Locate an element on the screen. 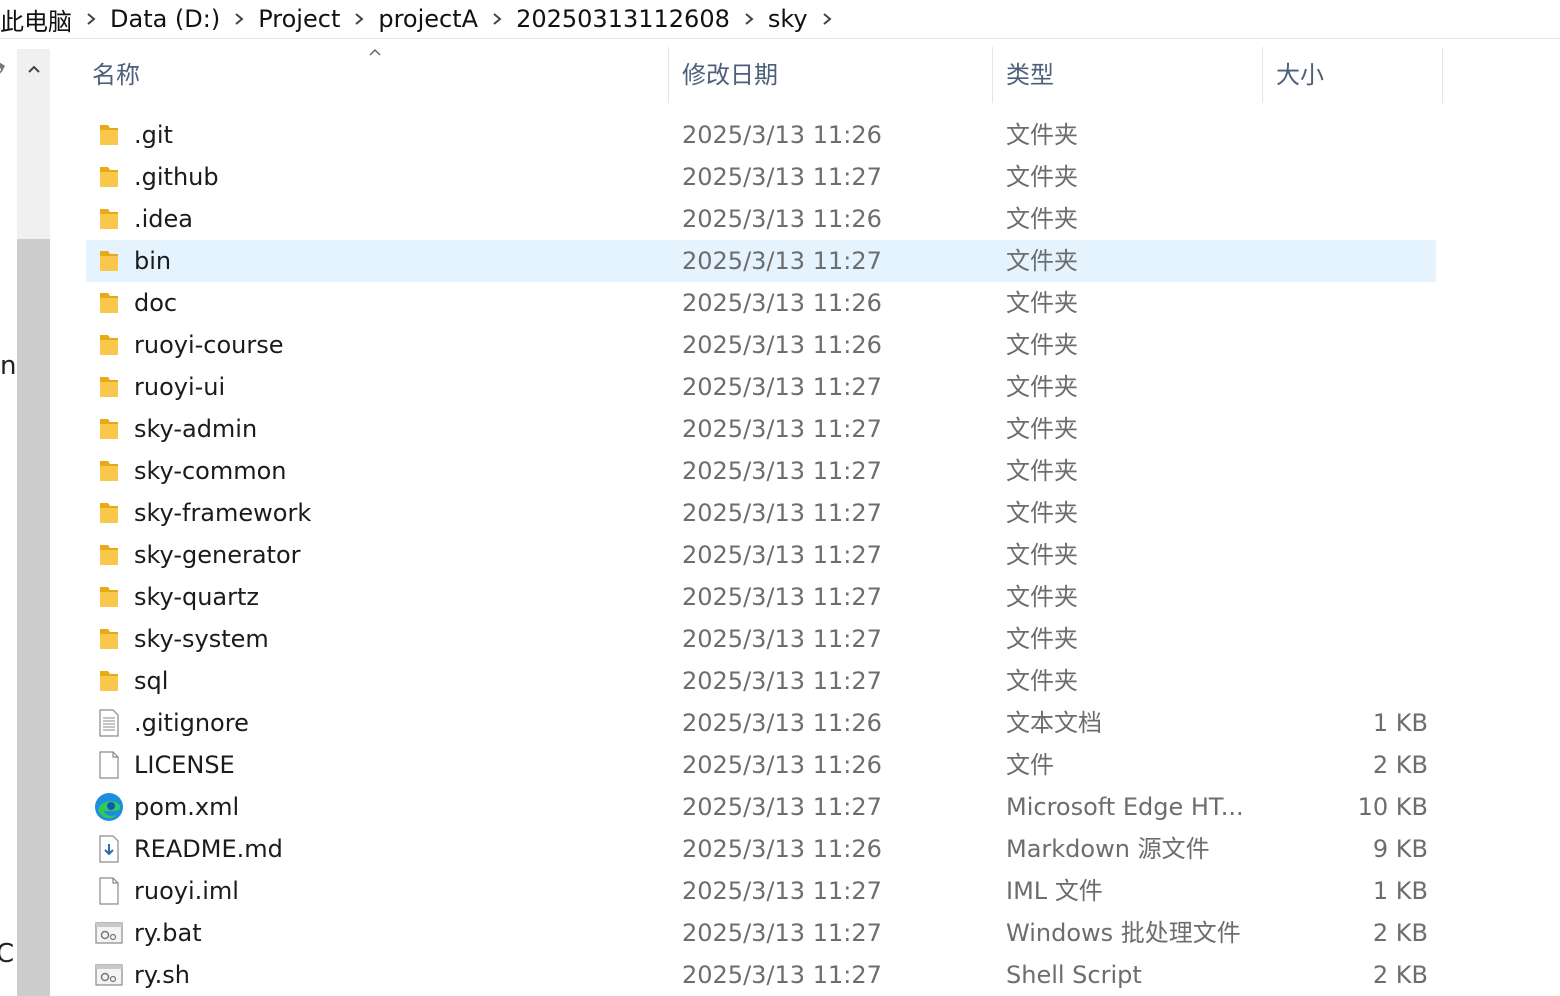  file-row: ruoyi.iml 2025/3/13 11:27 IML 文件 1 KB is located at coordinates (761, 891).